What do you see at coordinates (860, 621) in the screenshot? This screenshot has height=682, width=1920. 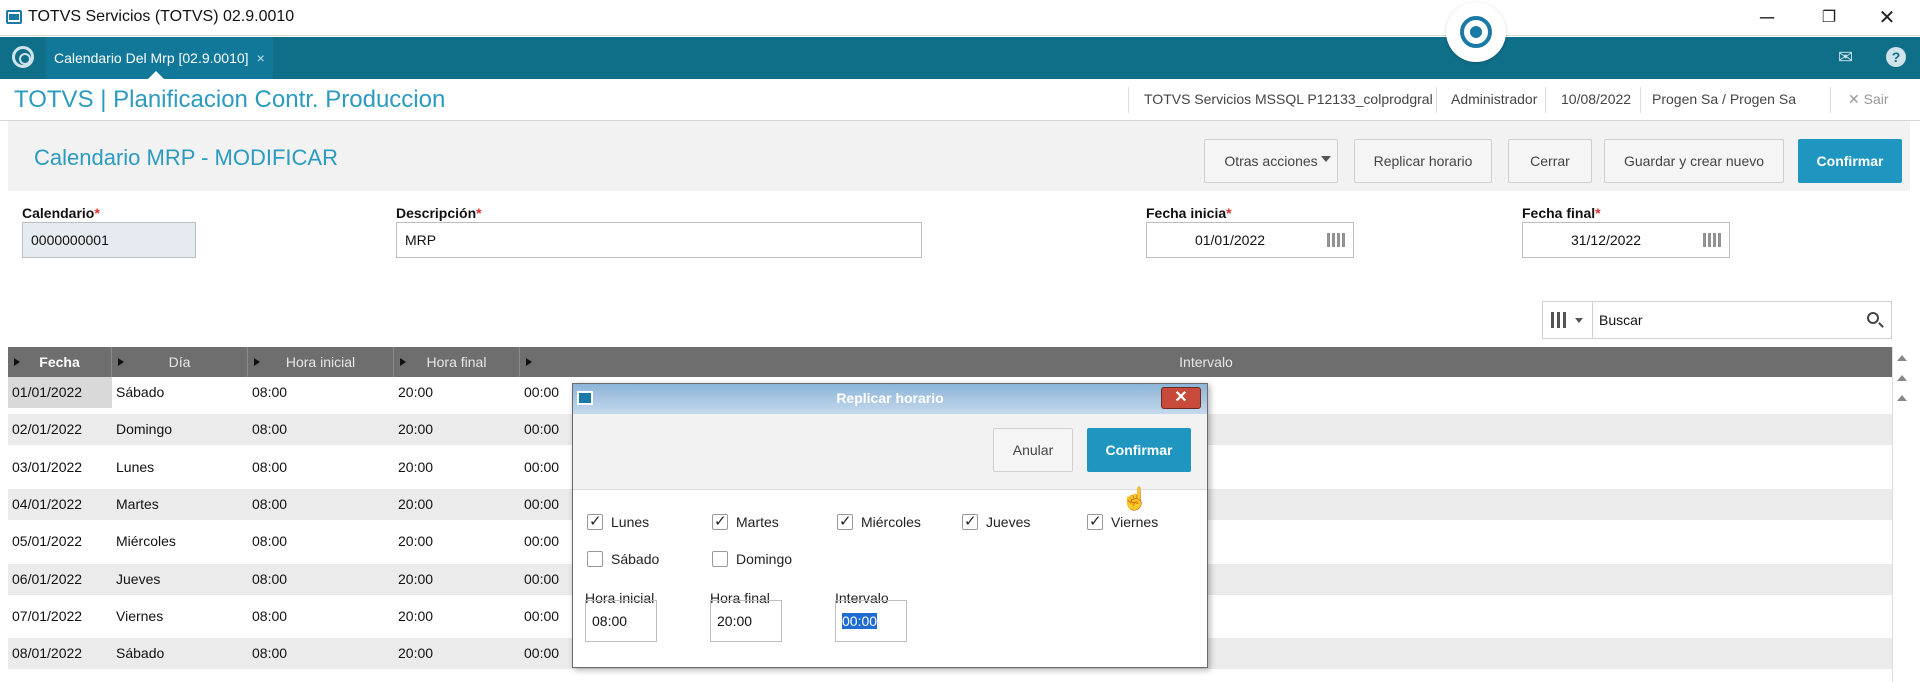 I see `interval-value: 00:00` at bounding box center [860, 621].